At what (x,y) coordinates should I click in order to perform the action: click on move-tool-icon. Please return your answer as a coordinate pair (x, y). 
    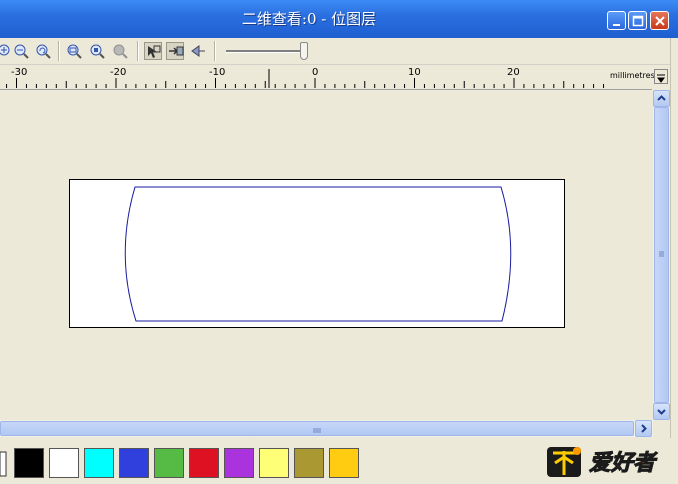
    Looking at the image, I should click on (176, 51).